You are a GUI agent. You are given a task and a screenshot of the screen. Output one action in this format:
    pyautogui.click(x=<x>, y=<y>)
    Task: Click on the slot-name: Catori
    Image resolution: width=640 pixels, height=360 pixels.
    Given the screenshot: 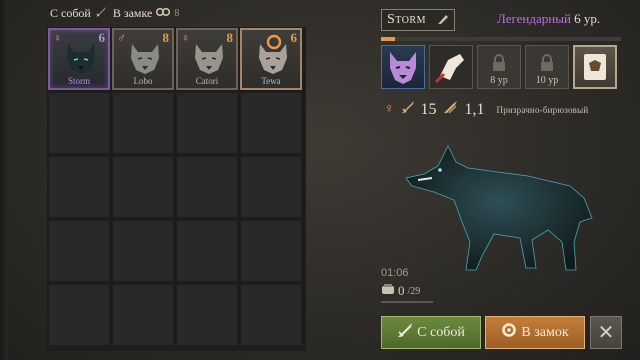 What is the action you would take?
    pyautogui.click(x=207, y=81)
    